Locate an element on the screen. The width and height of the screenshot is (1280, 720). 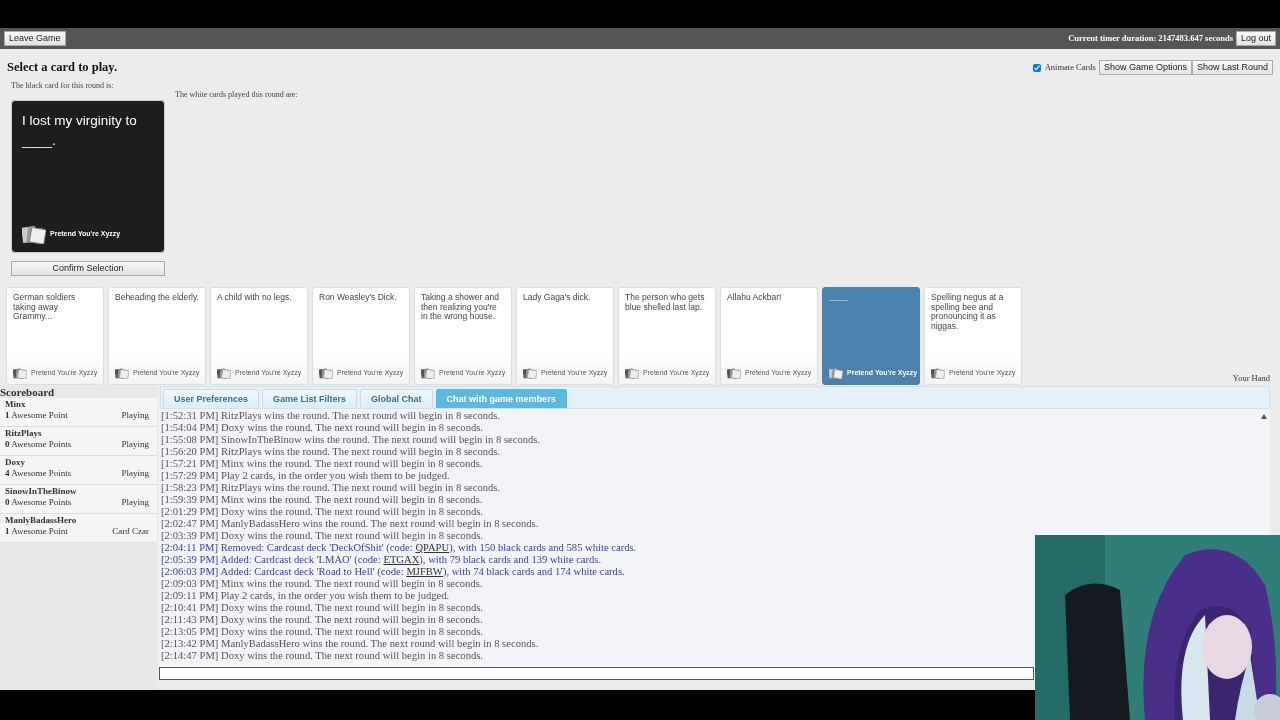
card-text: Allahu Ackbar! is located at coordinates (755, 298).